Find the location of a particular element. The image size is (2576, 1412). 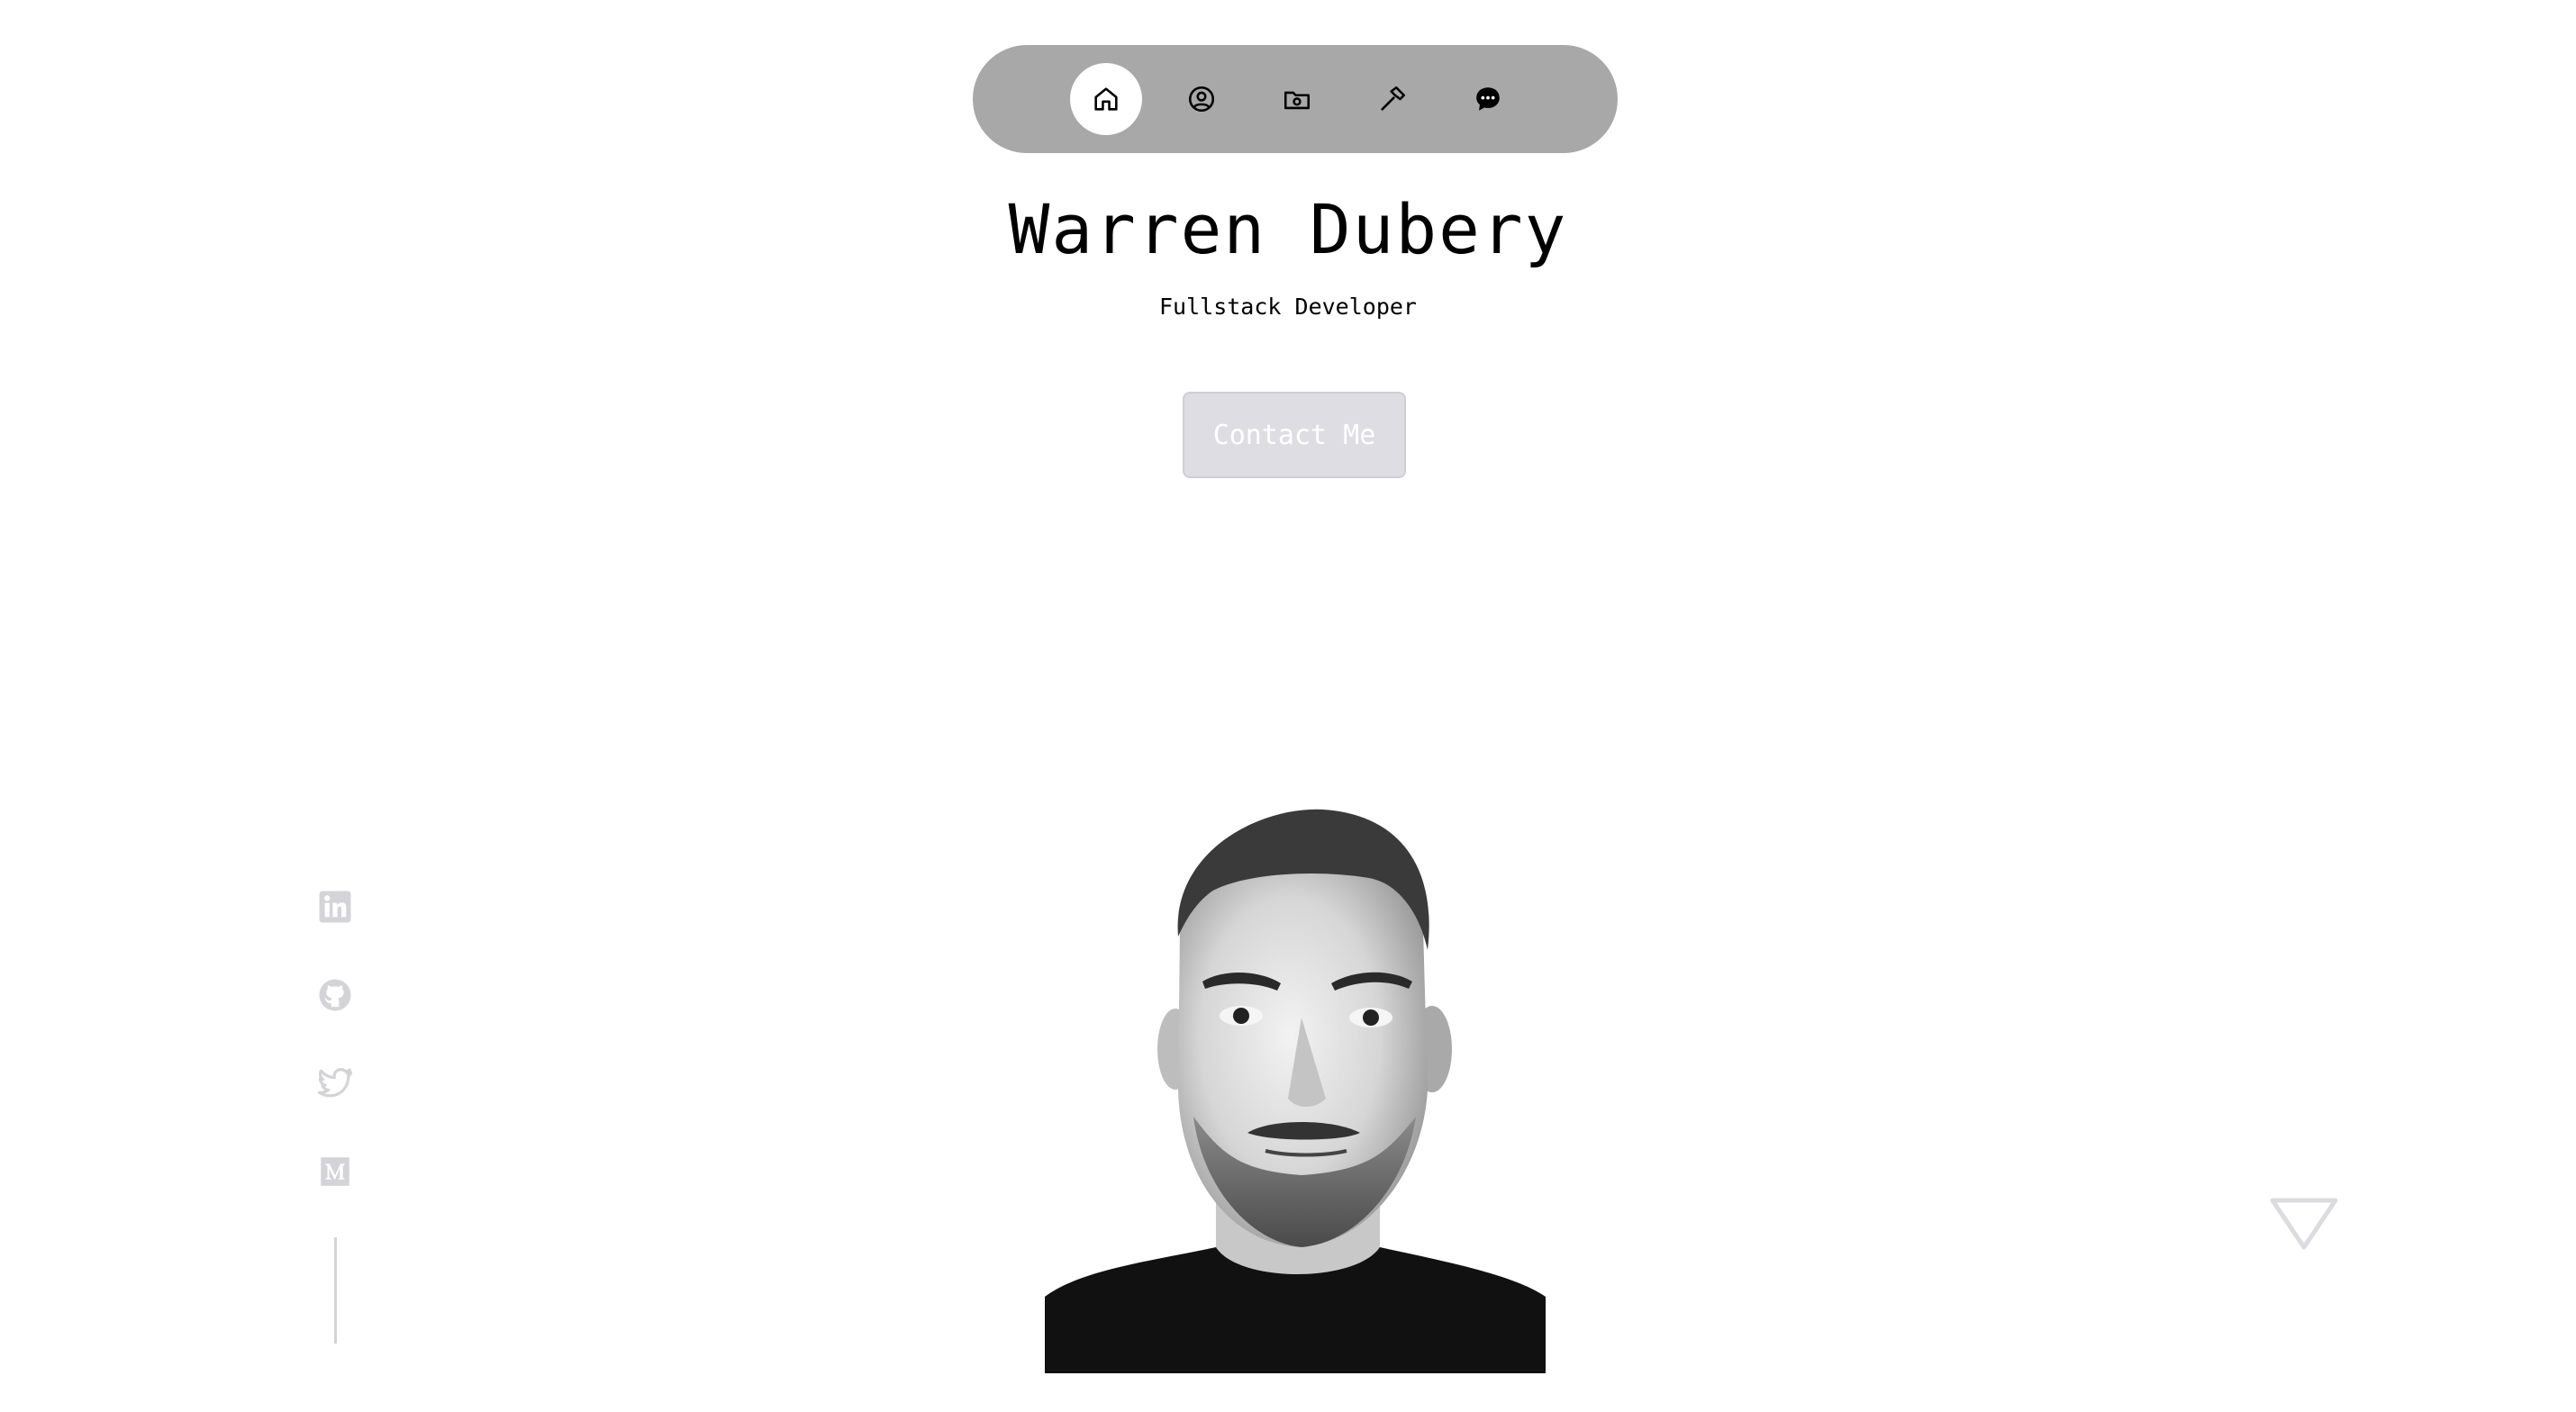

user-circle-icon is located at coordinates (1201, 99).